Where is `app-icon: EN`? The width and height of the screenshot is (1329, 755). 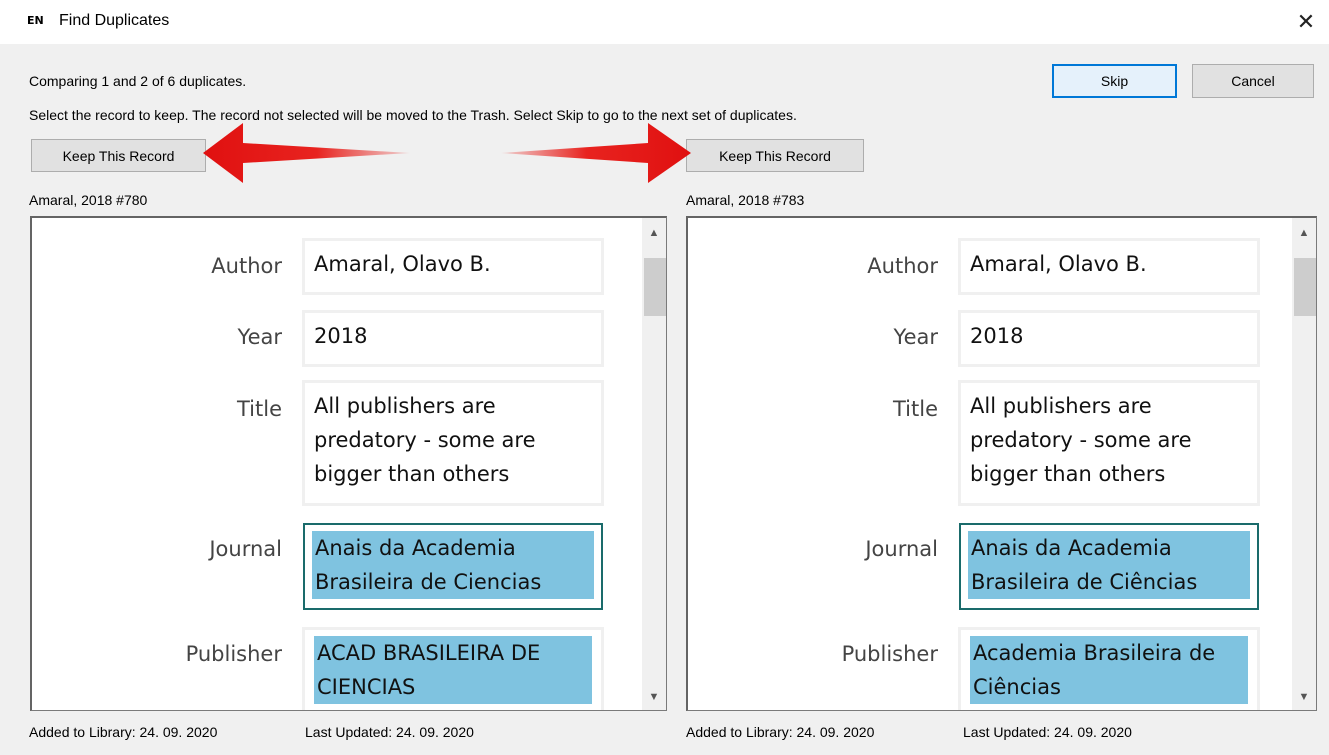 app-icon: EN is located at coordinates (35, 20).